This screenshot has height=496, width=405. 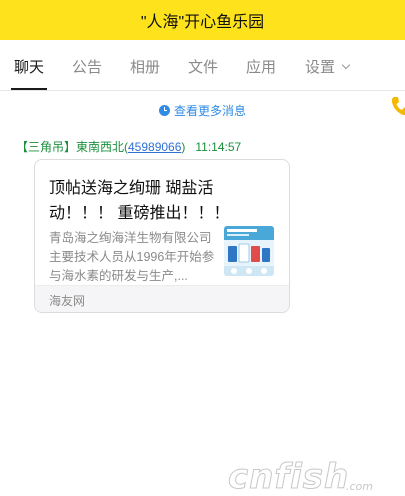 I want to click on window-title: "人海"开心鱼乐园, so click(x=202, y=22).